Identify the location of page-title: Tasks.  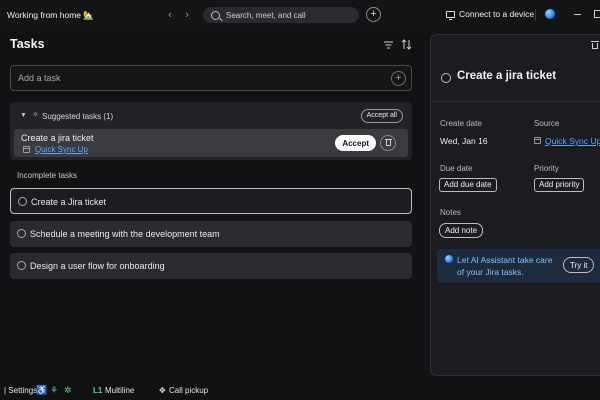
(27, 44).